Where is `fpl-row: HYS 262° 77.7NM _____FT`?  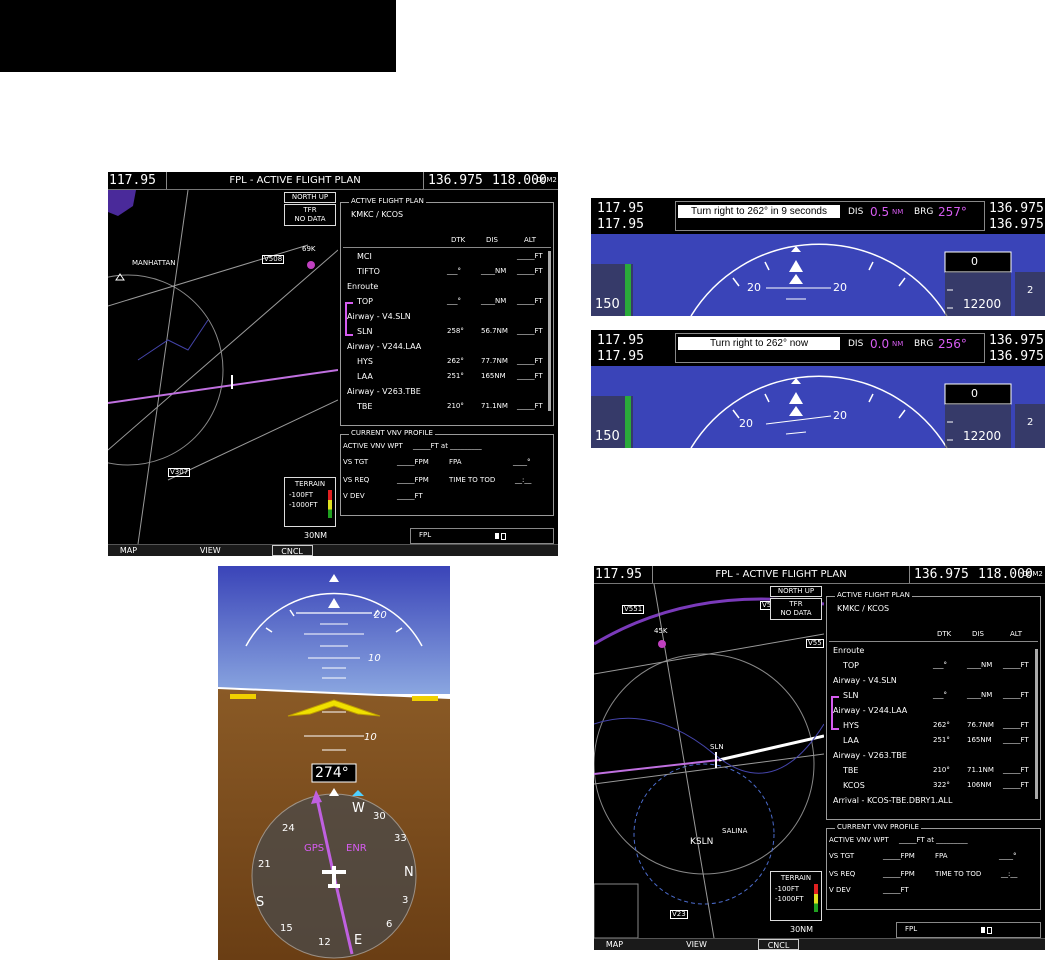 fpl-row: HYS 262° 77.7NM _____FT is located at coordinates (444, 362).